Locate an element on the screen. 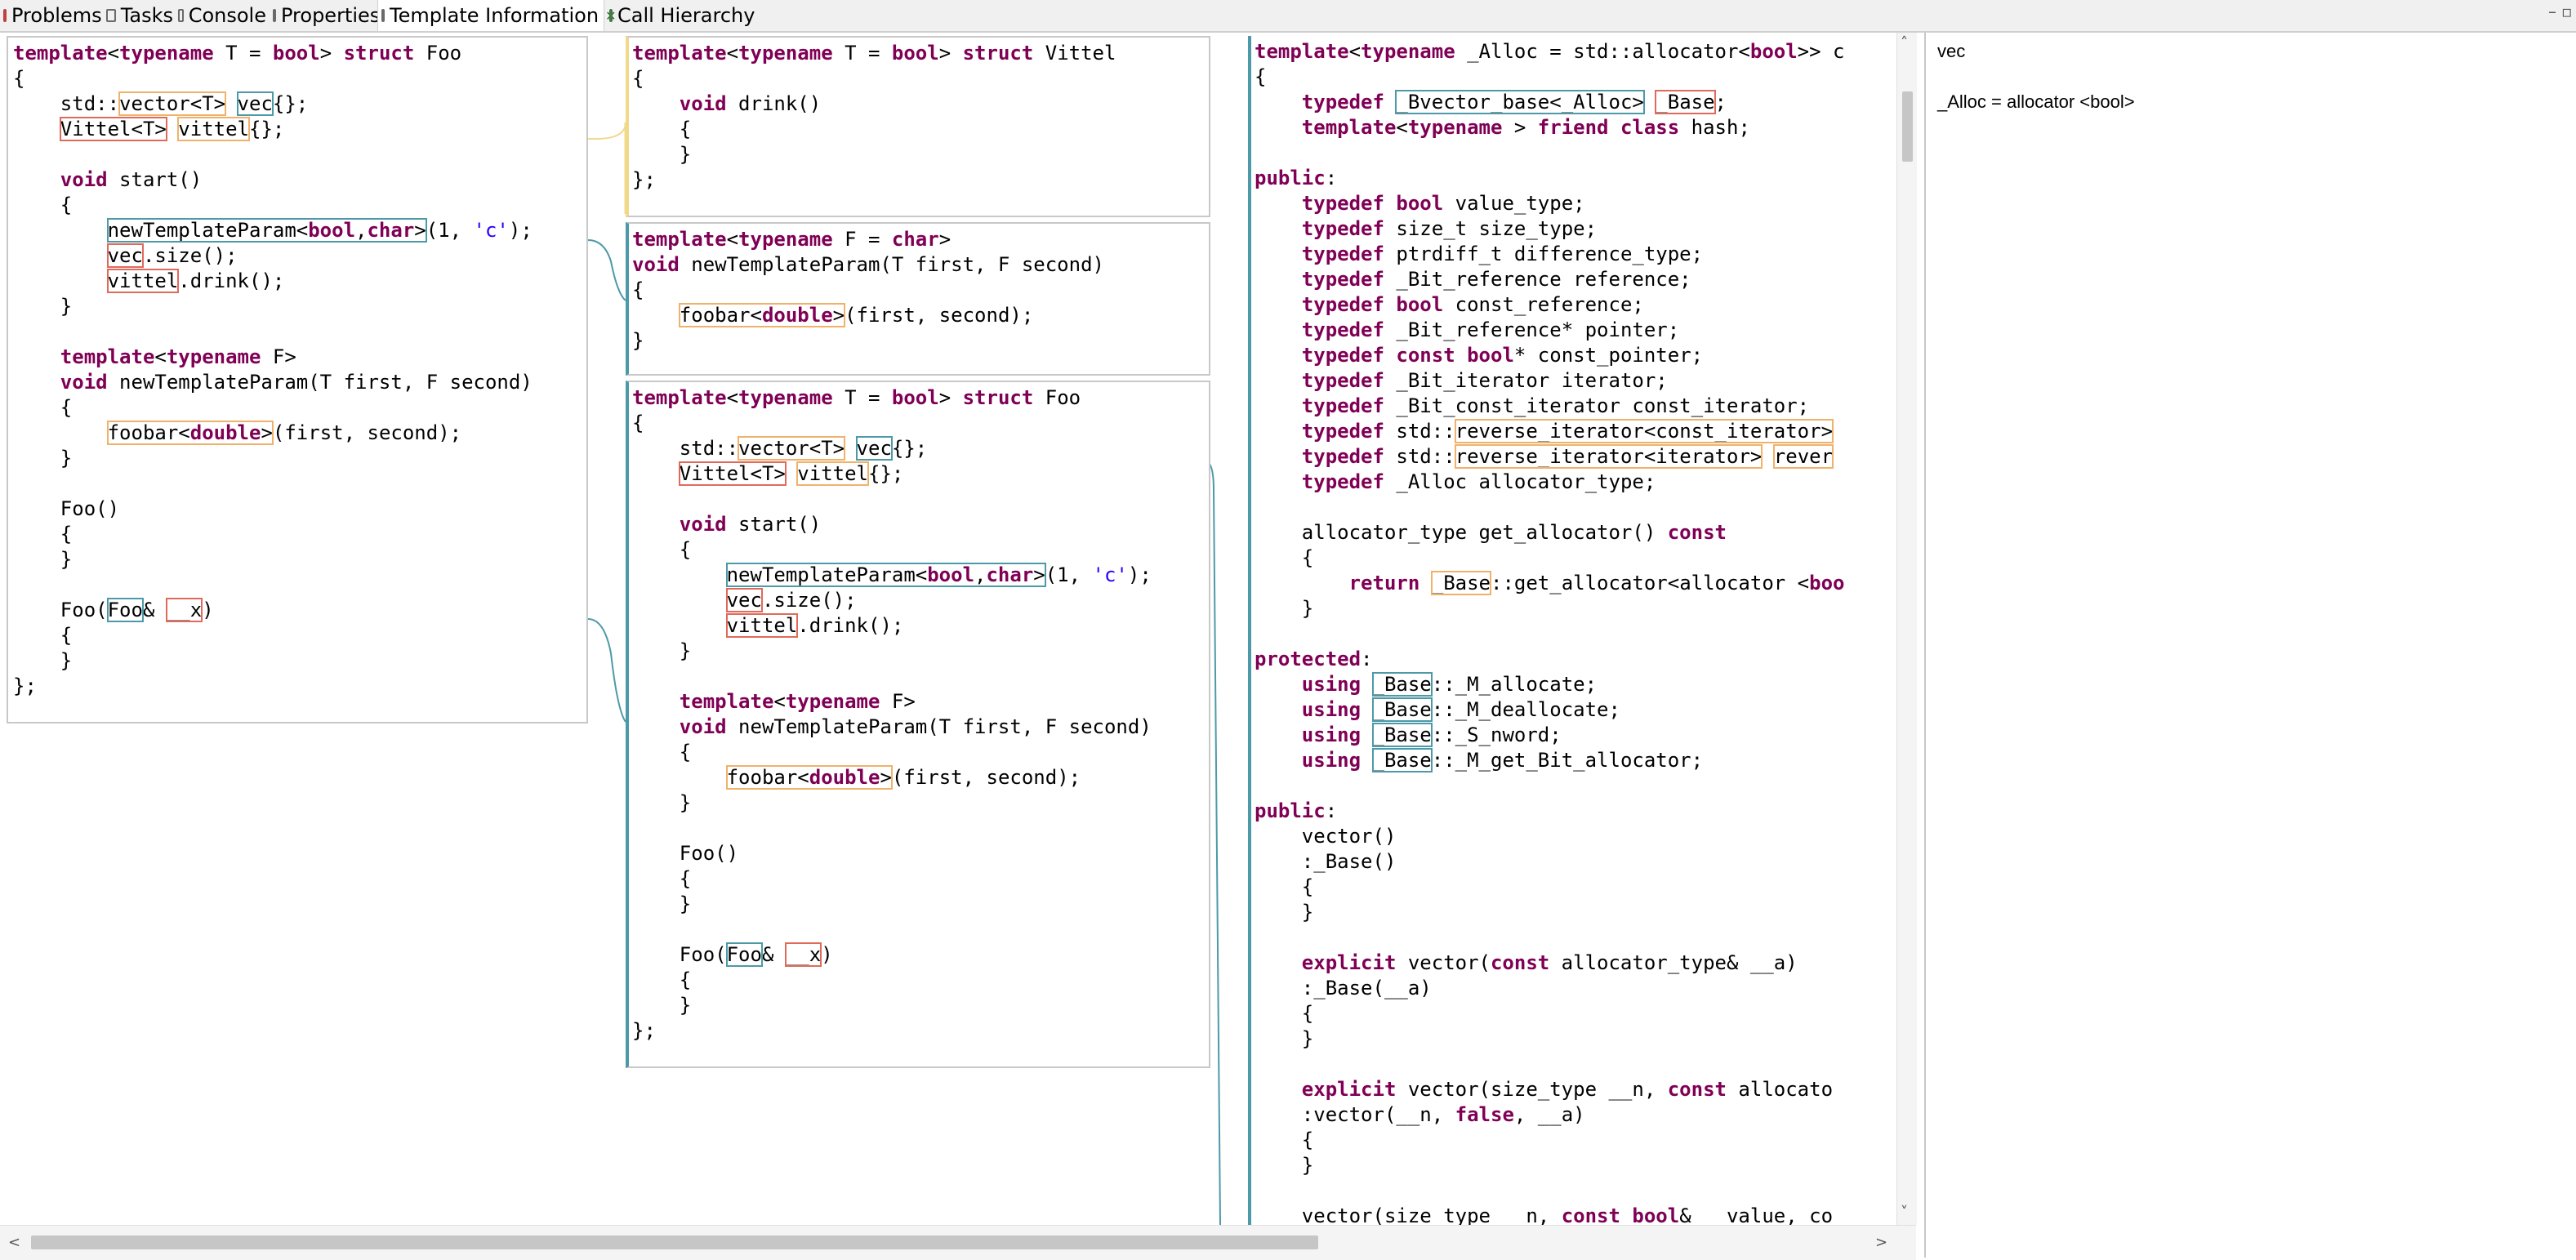  horizontal-scroll-thumb is located at coordinates (674, 1242).